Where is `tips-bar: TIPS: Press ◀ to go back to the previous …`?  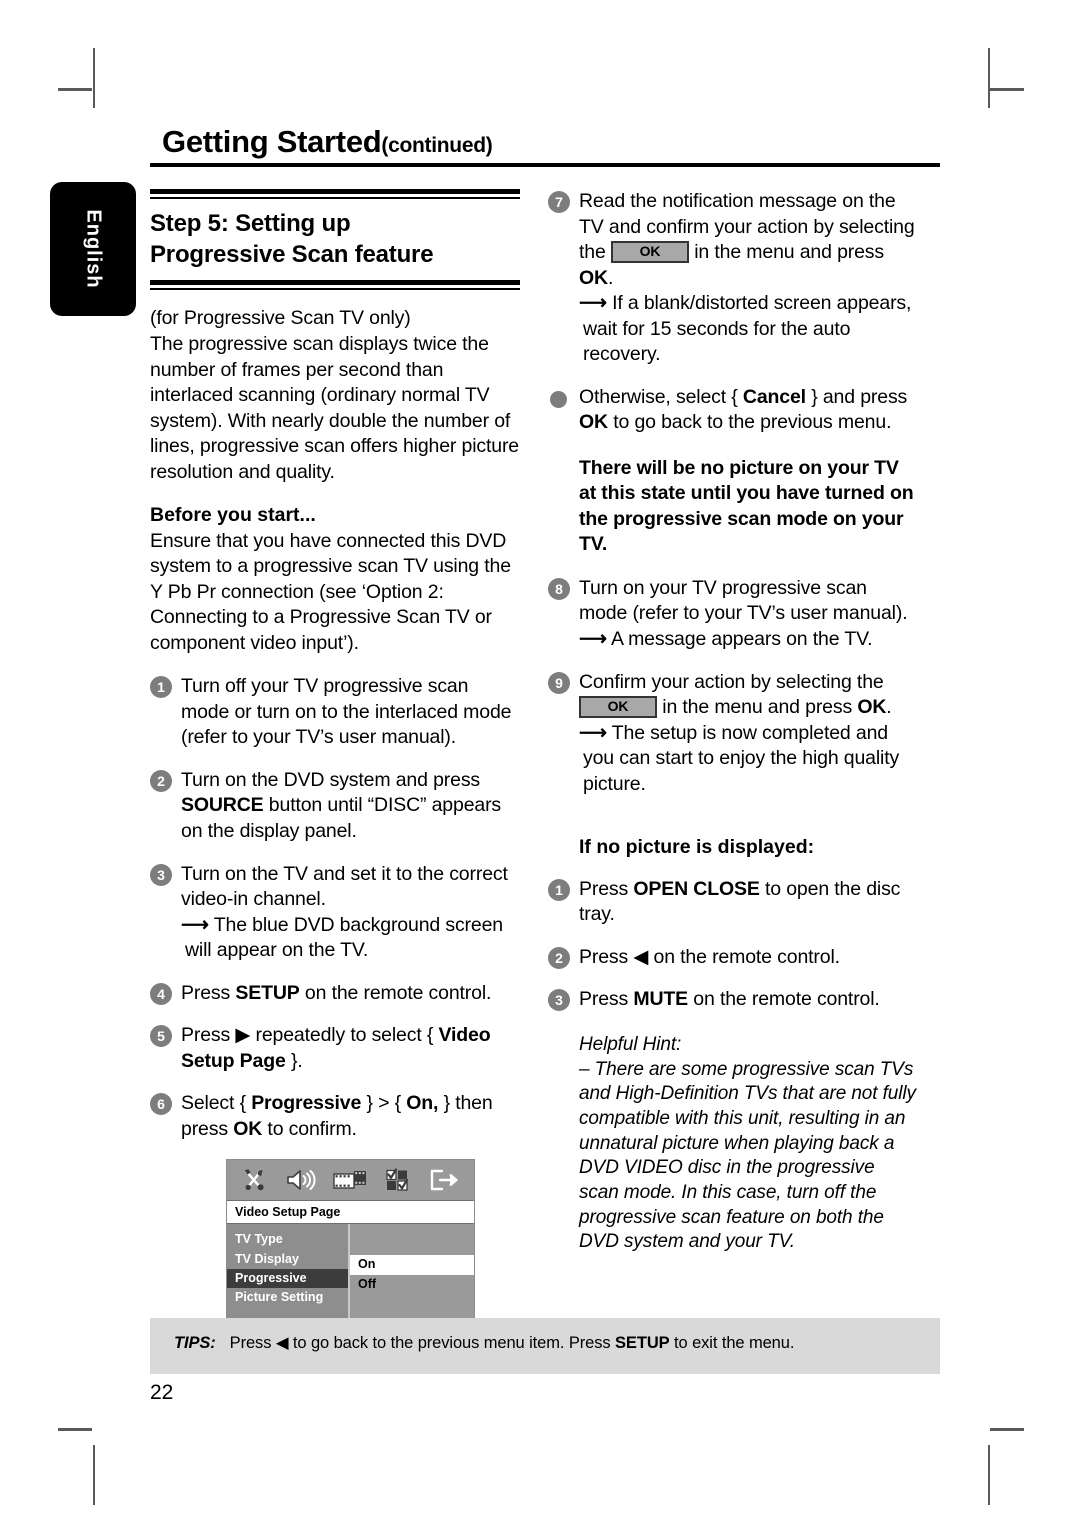
tips-bar: TIPS: Press ◀ to go back to the previous … is located at coordinates (545, 1346).